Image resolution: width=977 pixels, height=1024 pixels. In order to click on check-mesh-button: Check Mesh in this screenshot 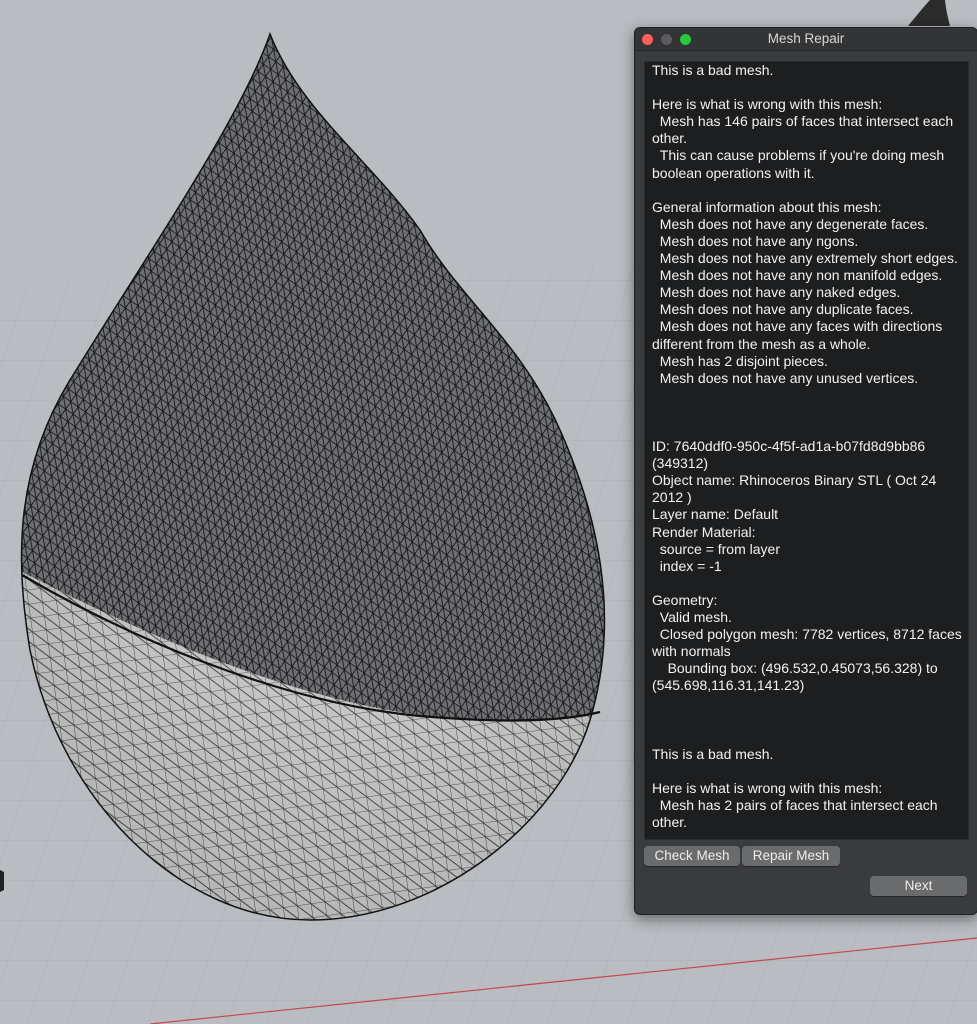, I will do `click(692, 856)`.